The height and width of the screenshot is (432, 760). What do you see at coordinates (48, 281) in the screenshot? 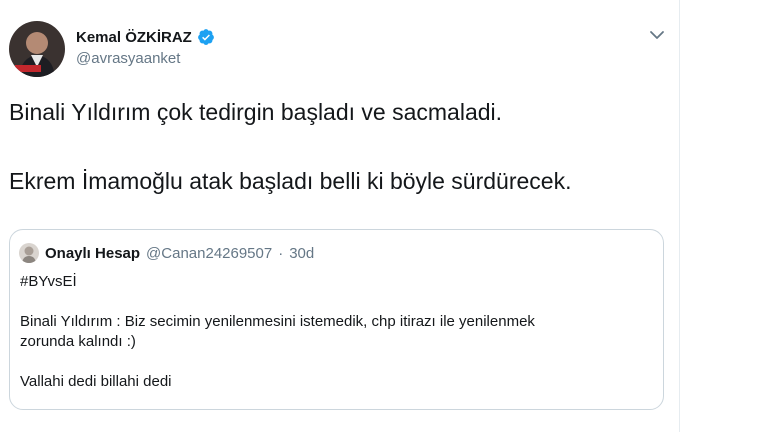
I see `quote-hashtag: #BYvsEİ` at bounding box center [48, 281].